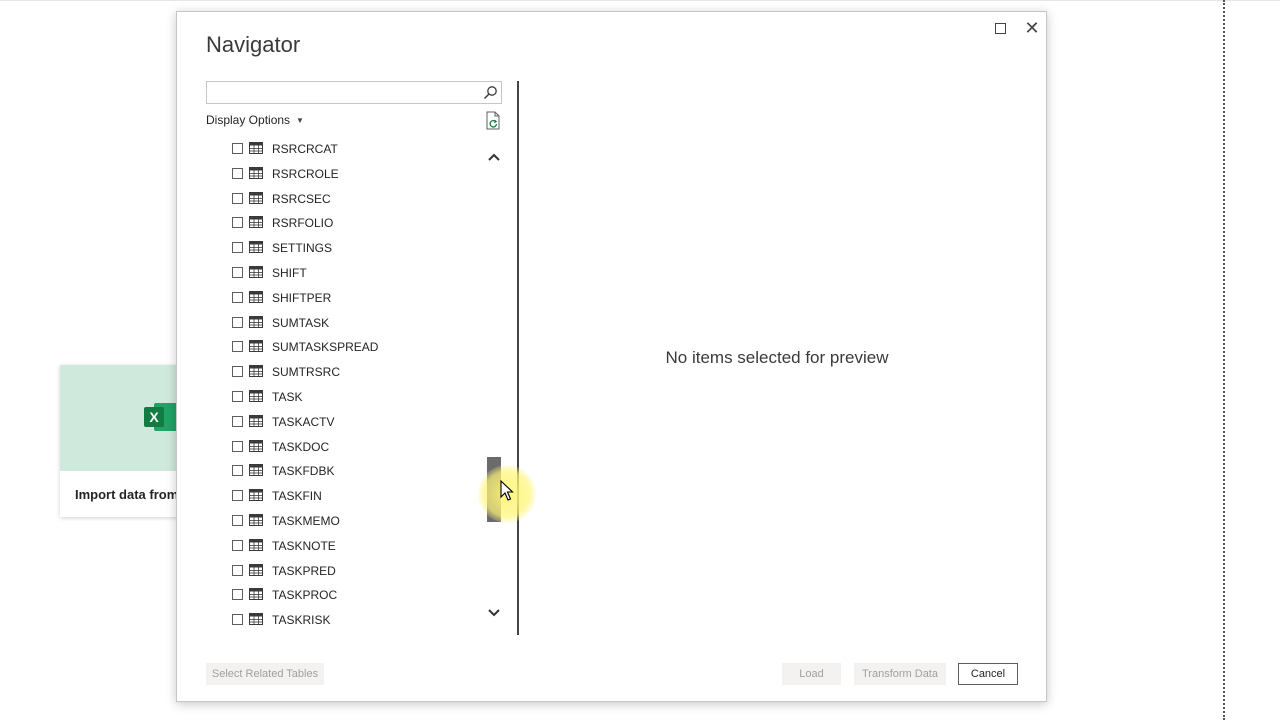 The image size is (1280, 720). I want to click on page-boundary-line, so click(1224, 360).